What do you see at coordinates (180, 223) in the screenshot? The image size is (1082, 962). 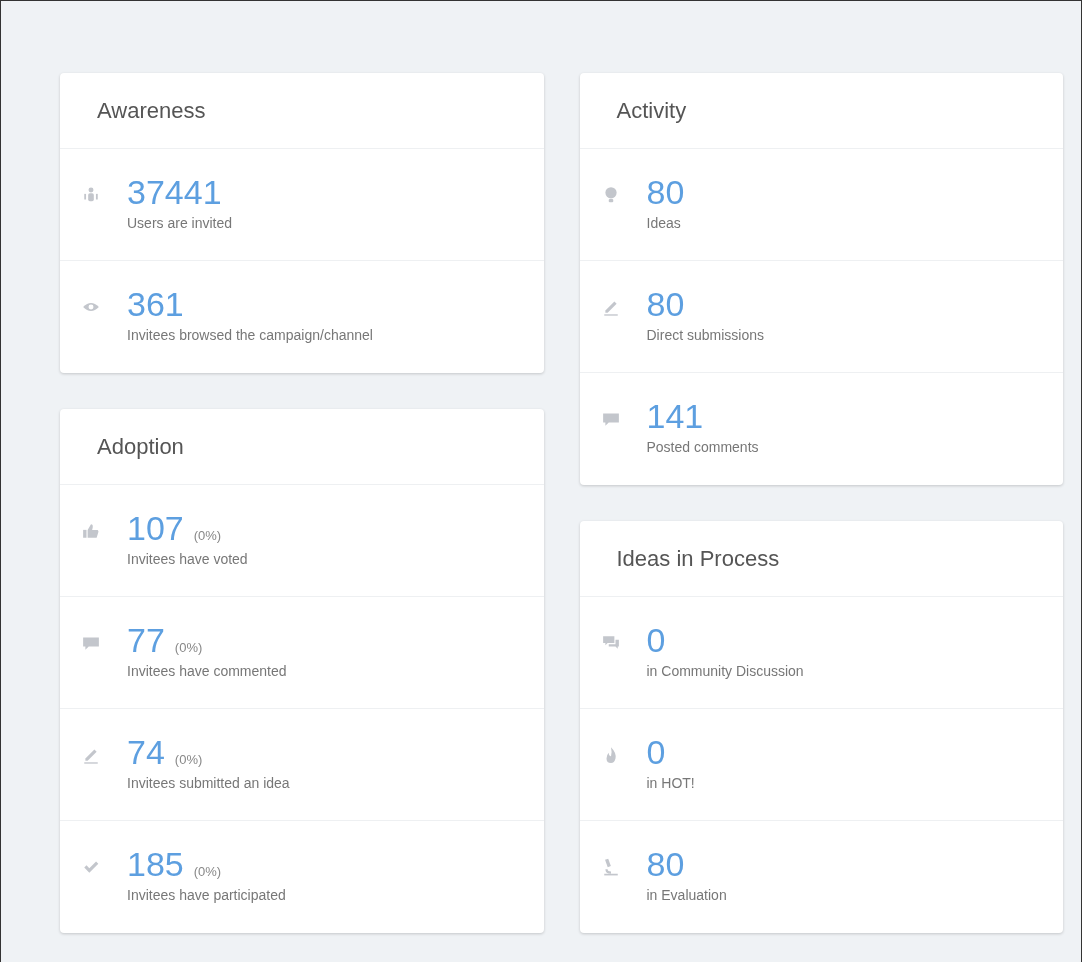 I see `stat-label: Users are invited` at bounding box center [180, 223].